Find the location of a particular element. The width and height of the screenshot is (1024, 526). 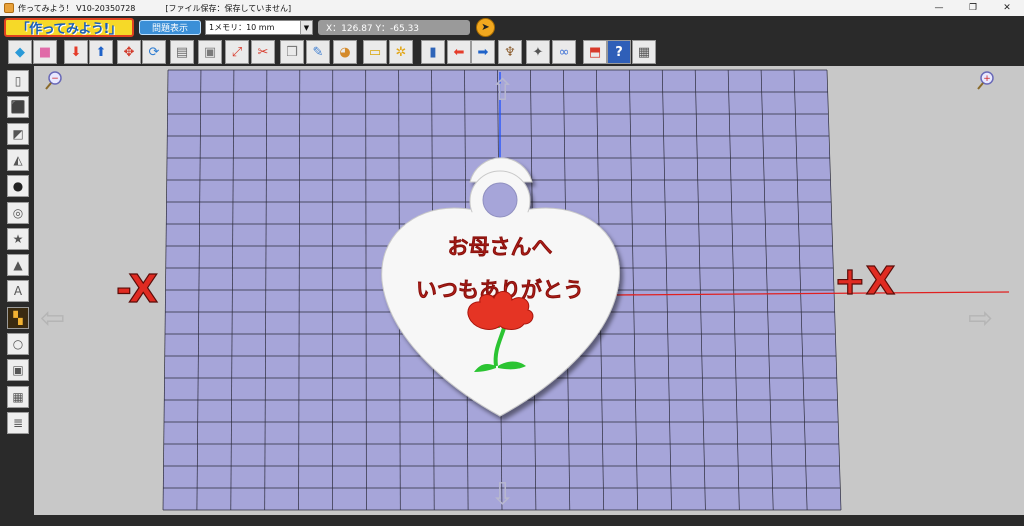

cursor-icon: ➤ is located at coordinates (485, 27).